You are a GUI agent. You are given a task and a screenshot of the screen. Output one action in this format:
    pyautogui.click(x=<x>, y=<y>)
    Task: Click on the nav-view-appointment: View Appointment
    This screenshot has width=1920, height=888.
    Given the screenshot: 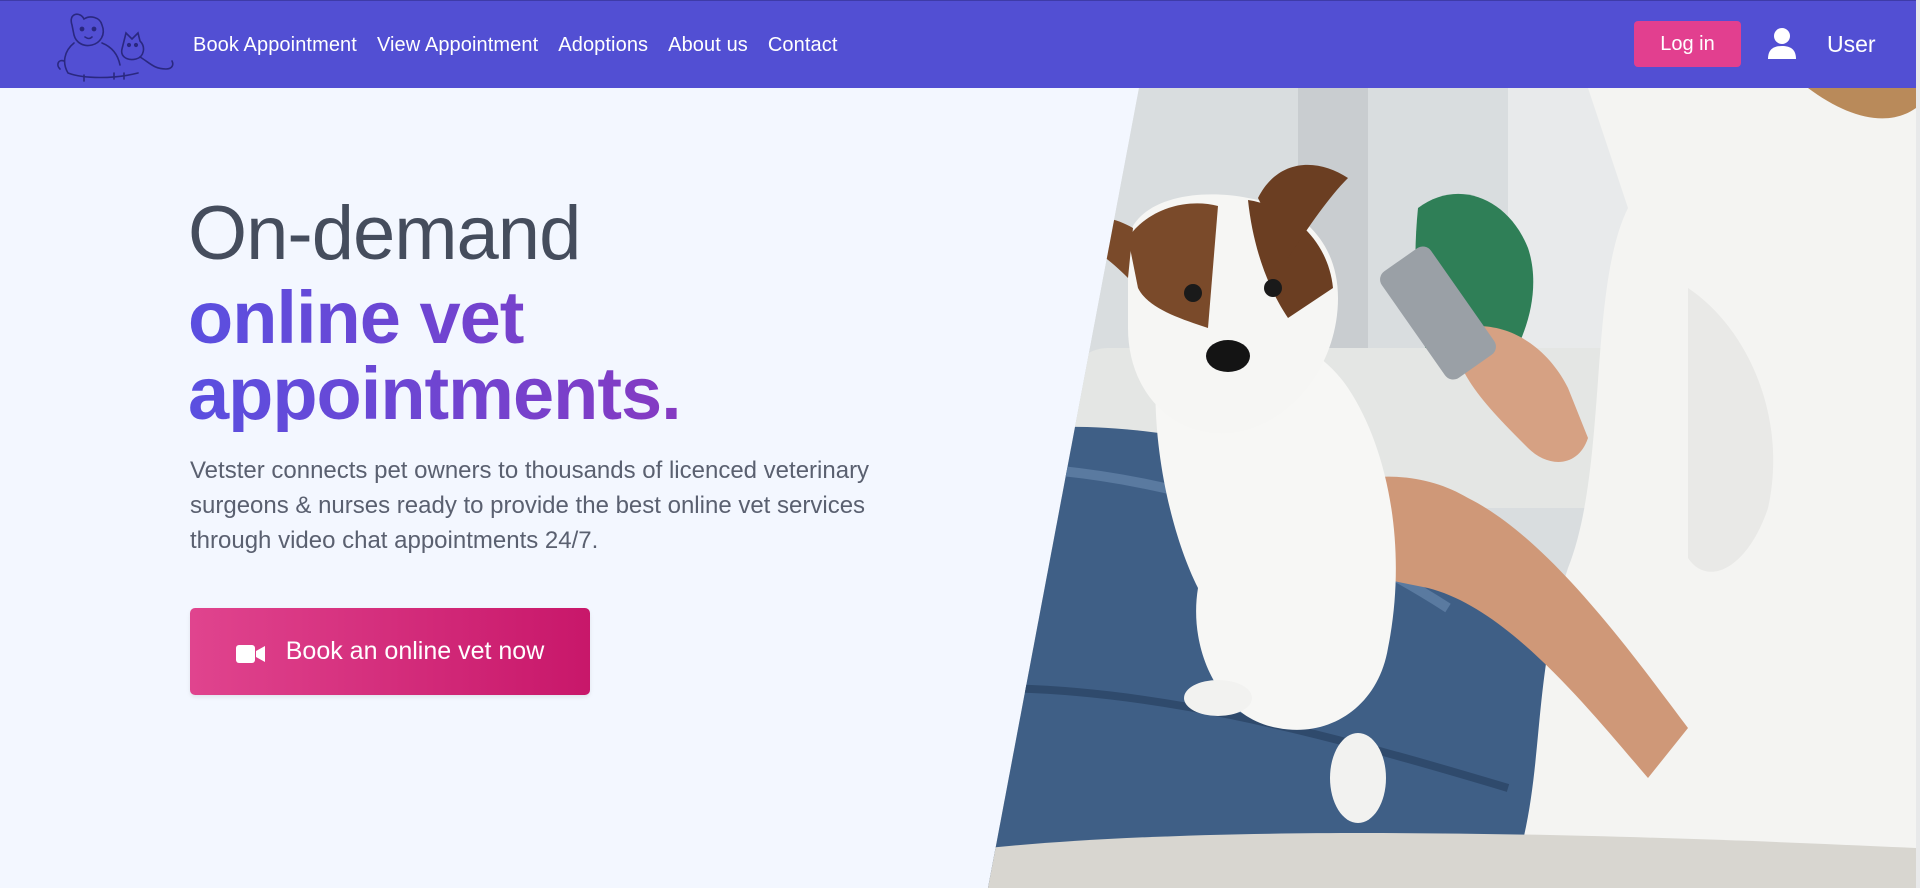 What is the action you would take?
    pyautogui.click(x=457, y=45)
    